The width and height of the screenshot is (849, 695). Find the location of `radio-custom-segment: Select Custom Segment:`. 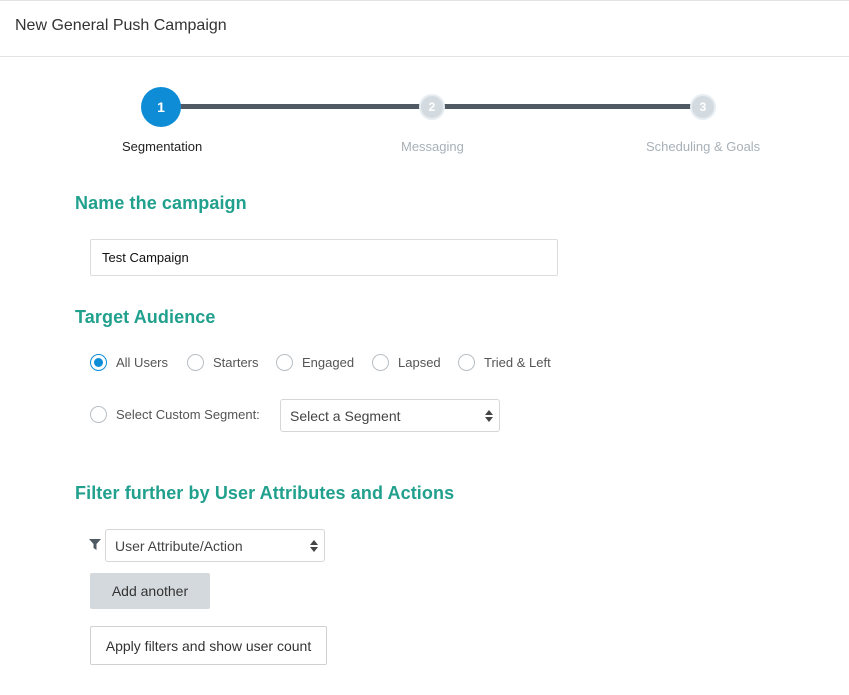

radio-custom-segment: Select Custom Segment: is located at coordinates (175, 414).